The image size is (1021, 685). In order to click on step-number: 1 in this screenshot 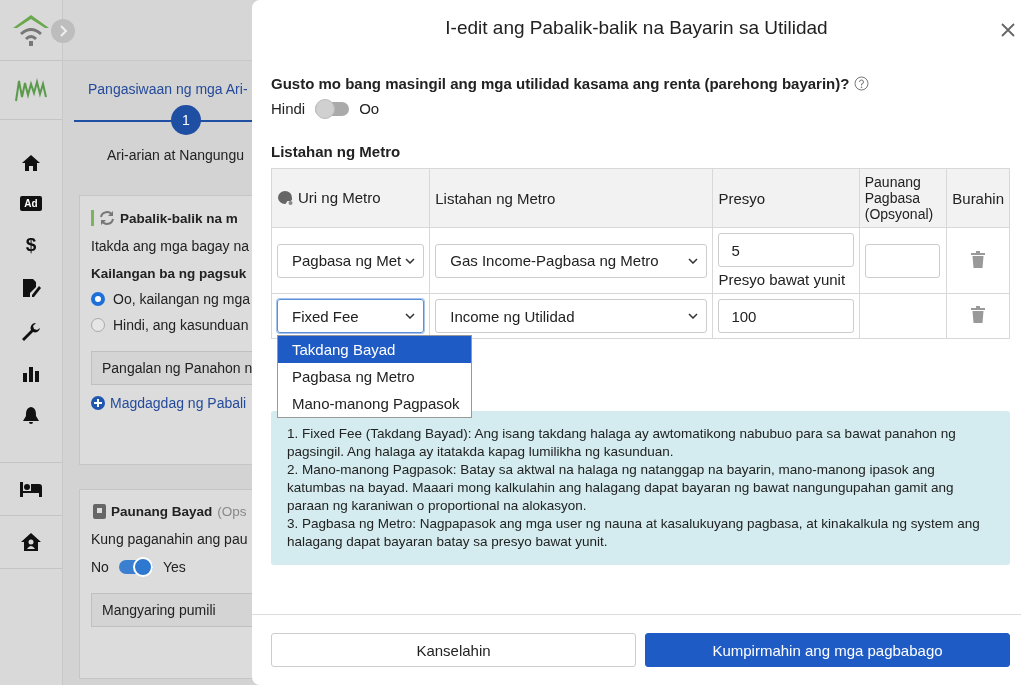, I will do `click(186, 120)`.